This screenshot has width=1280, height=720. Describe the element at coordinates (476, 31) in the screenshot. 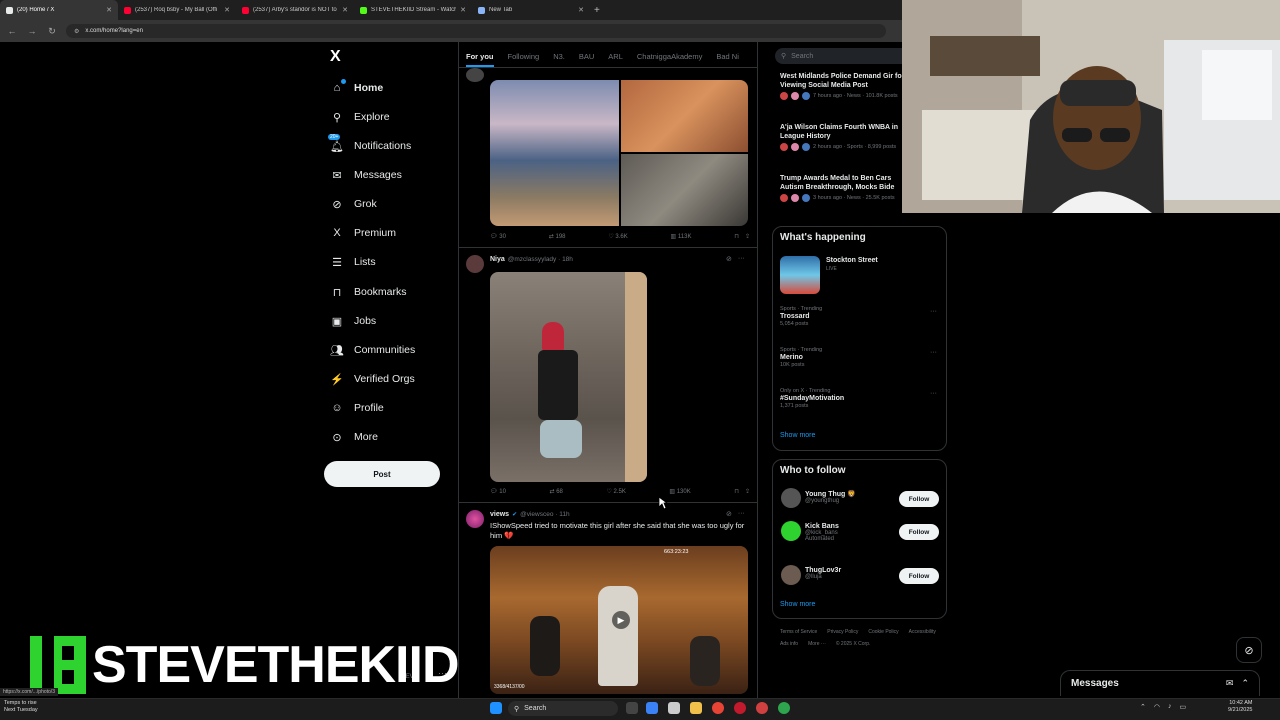

I see `url-field: ⚙ x.com/home?lang=en` at that location.